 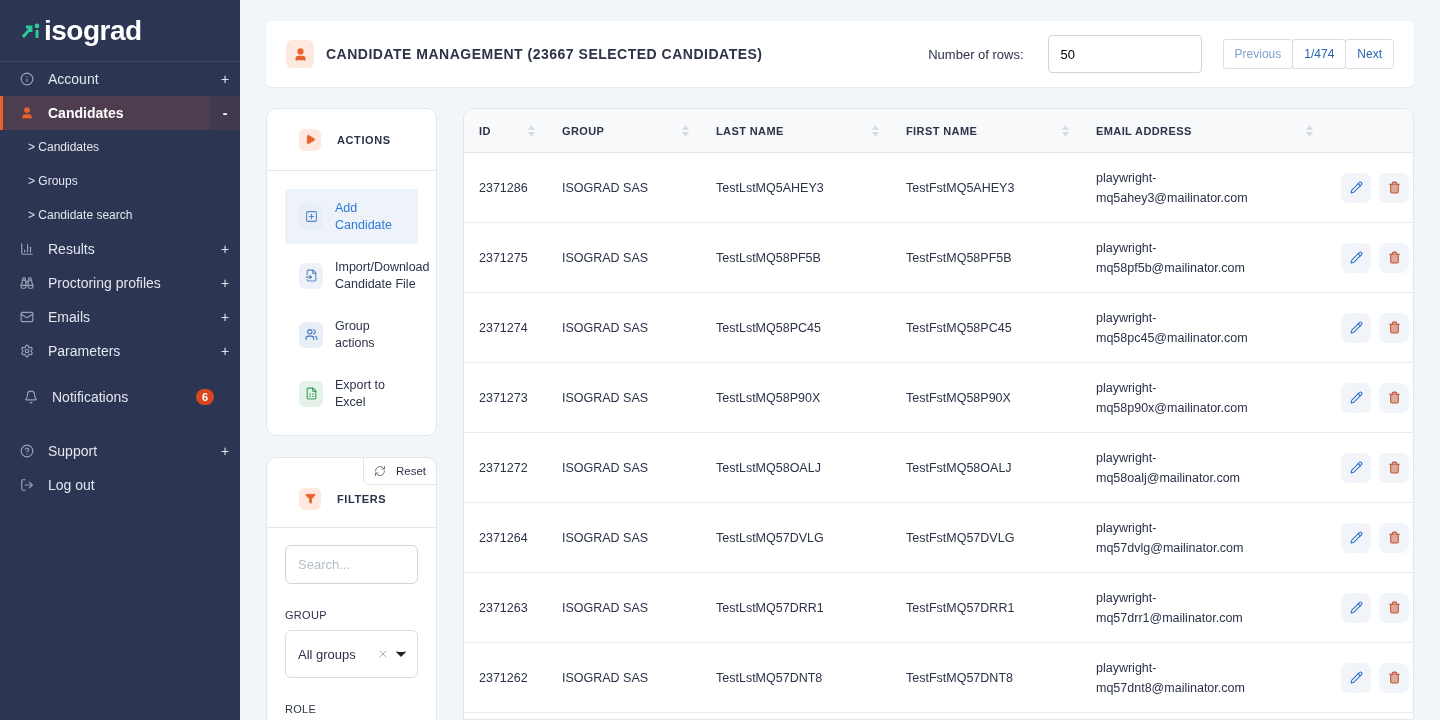 I want to click on column-header: FIRST NAME, so click(x=942, y=130).